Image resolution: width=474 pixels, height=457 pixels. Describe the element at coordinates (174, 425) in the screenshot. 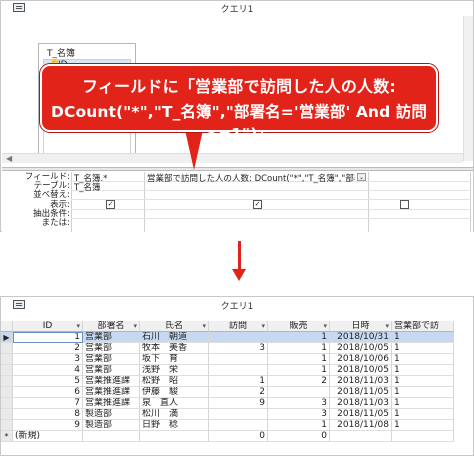

I see `cell-name: 日野 稔` at that location.